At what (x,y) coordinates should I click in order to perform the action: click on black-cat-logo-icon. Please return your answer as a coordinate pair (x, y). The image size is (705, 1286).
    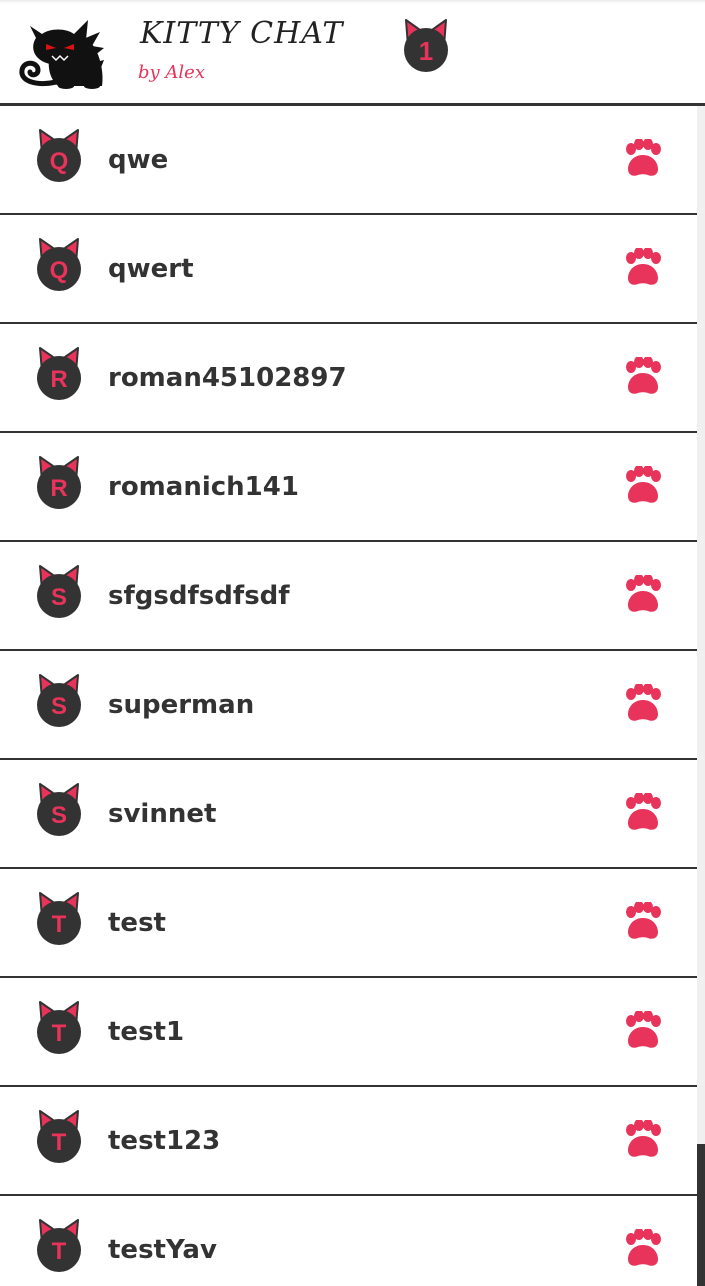
    Looking at the image, I should click on (61, 52).